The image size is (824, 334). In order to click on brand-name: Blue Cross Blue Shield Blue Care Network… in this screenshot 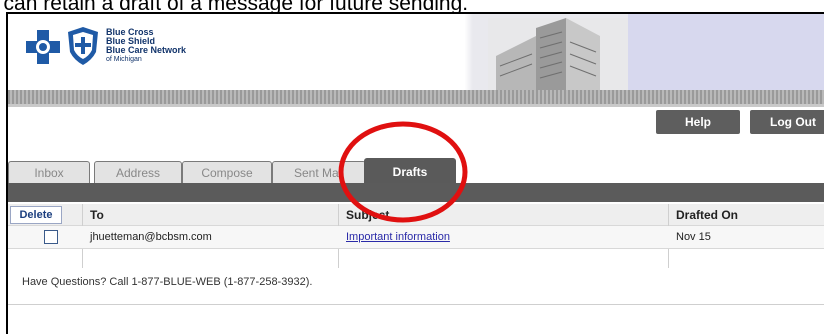, I will do `click(146, 45)`.